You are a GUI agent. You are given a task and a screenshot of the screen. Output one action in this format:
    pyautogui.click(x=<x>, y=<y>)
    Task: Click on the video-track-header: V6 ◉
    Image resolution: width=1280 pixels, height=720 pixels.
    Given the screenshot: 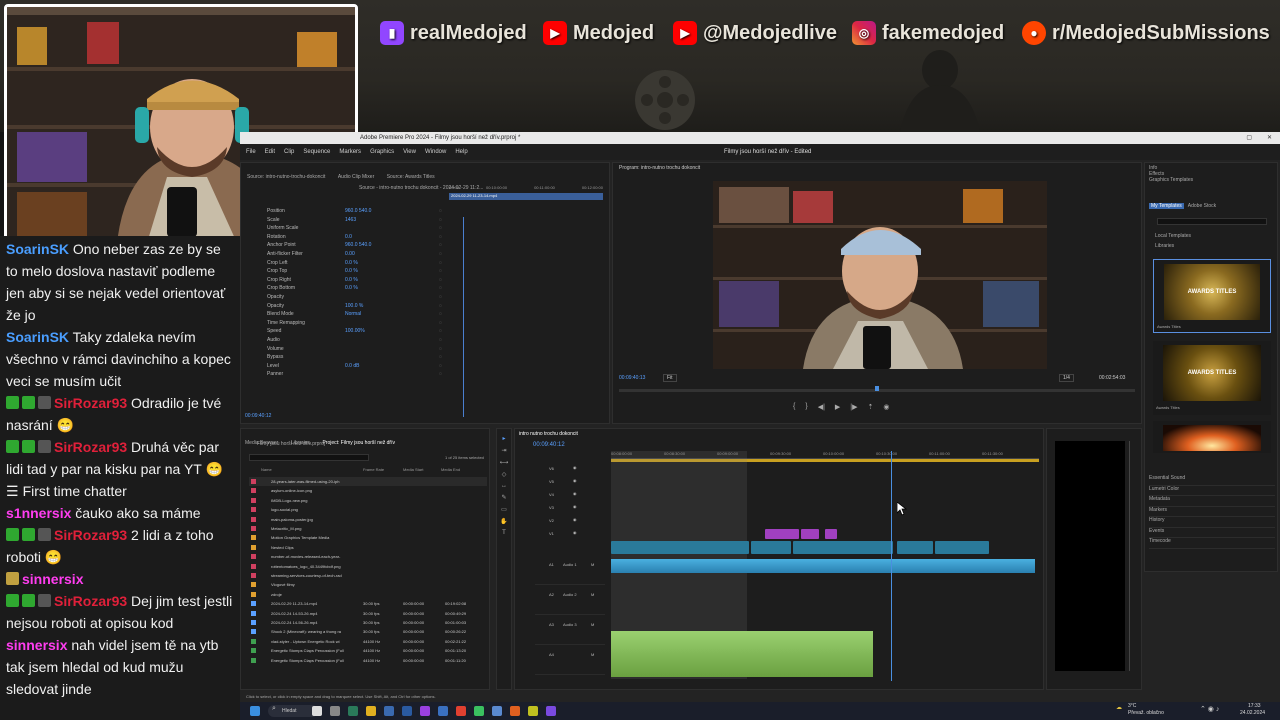 What is the action you would take?
    pyautogui.click(x=570, y=469)
    